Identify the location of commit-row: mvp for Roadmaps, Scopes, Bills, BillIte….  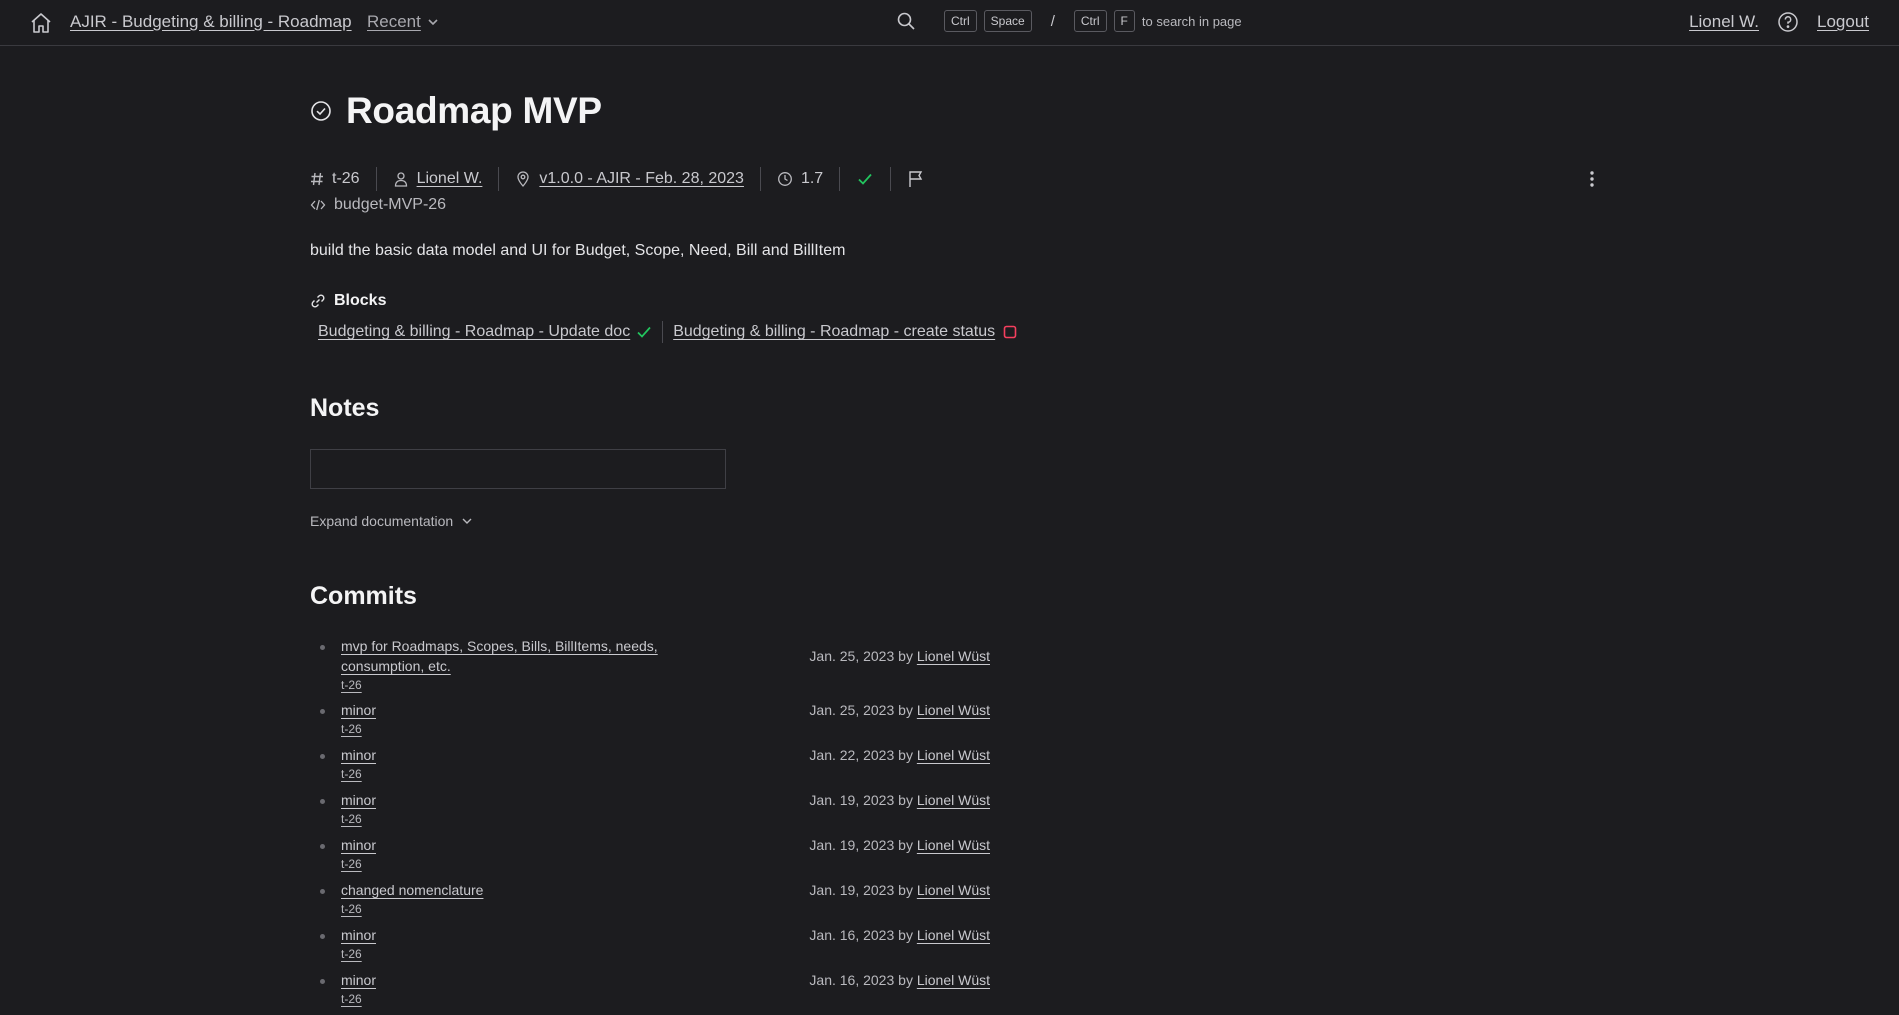
(650, 668).